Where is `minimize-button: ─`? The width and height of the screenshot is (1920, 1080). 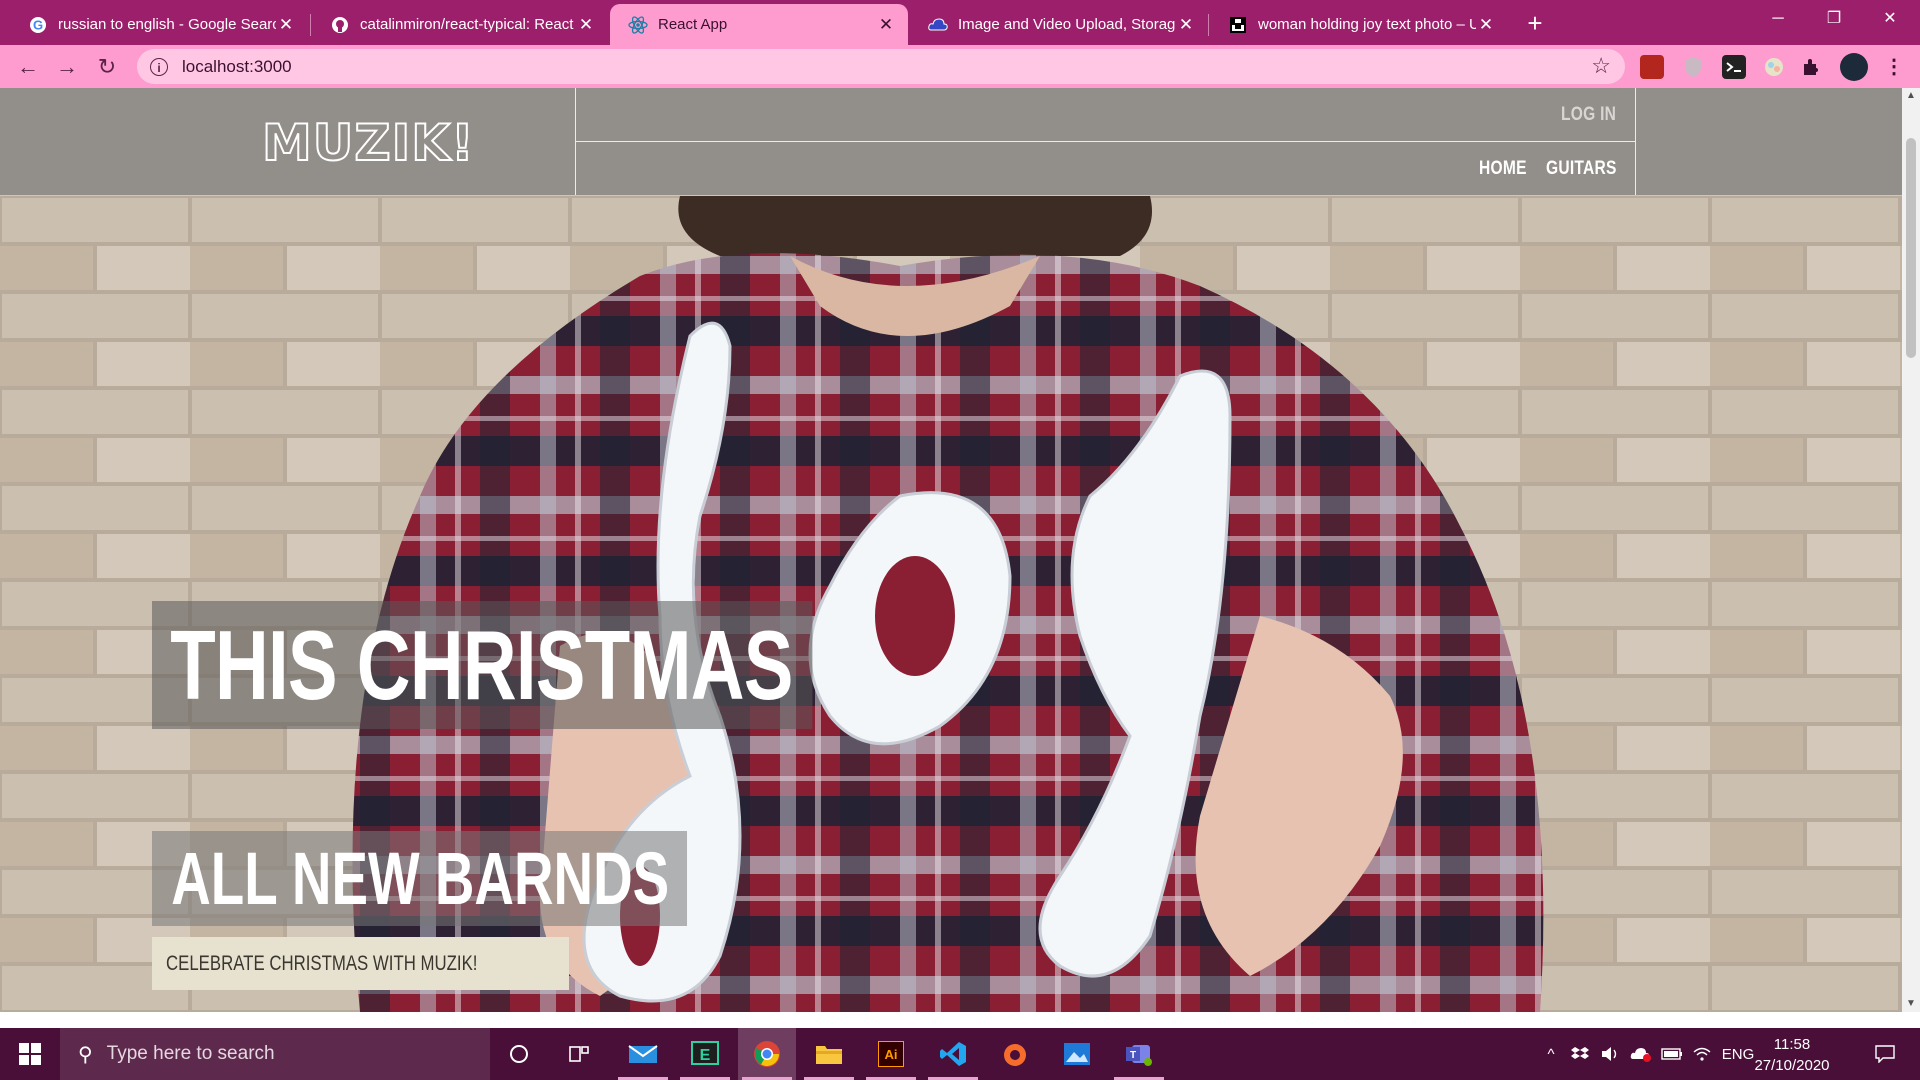 minimize-button: ─ is located at coordinates (1778, 20).